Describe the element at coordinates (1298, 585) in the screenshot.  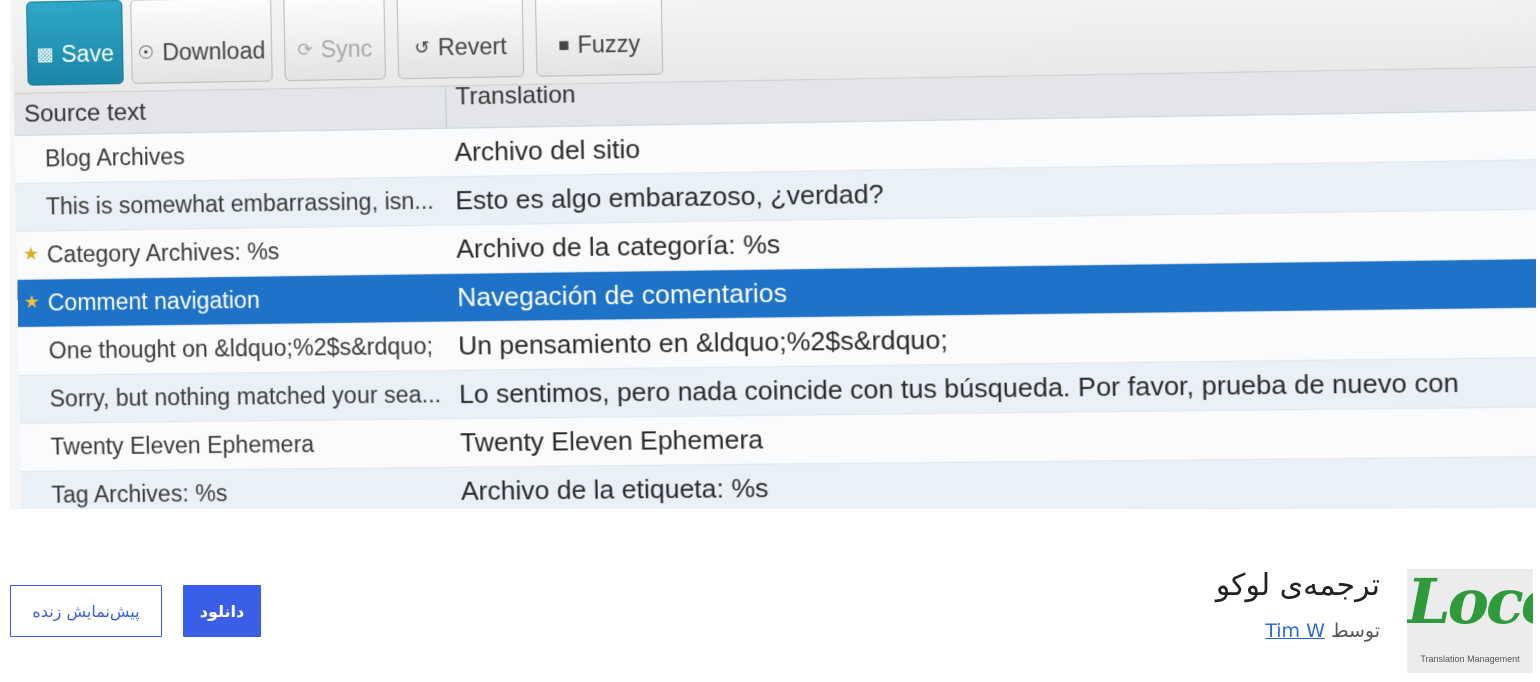
I see `plugin-title: ترجمه‌ی لوکو` at that location.